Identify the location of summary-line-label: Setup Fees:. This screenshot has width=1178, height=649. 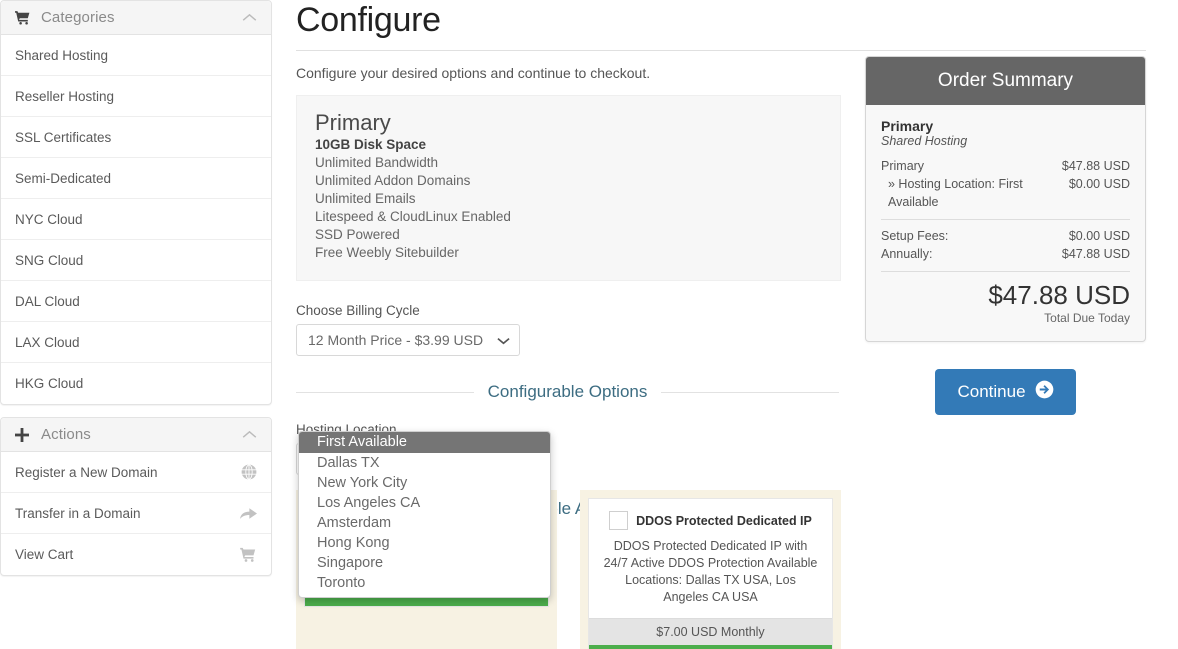
(915, 236).